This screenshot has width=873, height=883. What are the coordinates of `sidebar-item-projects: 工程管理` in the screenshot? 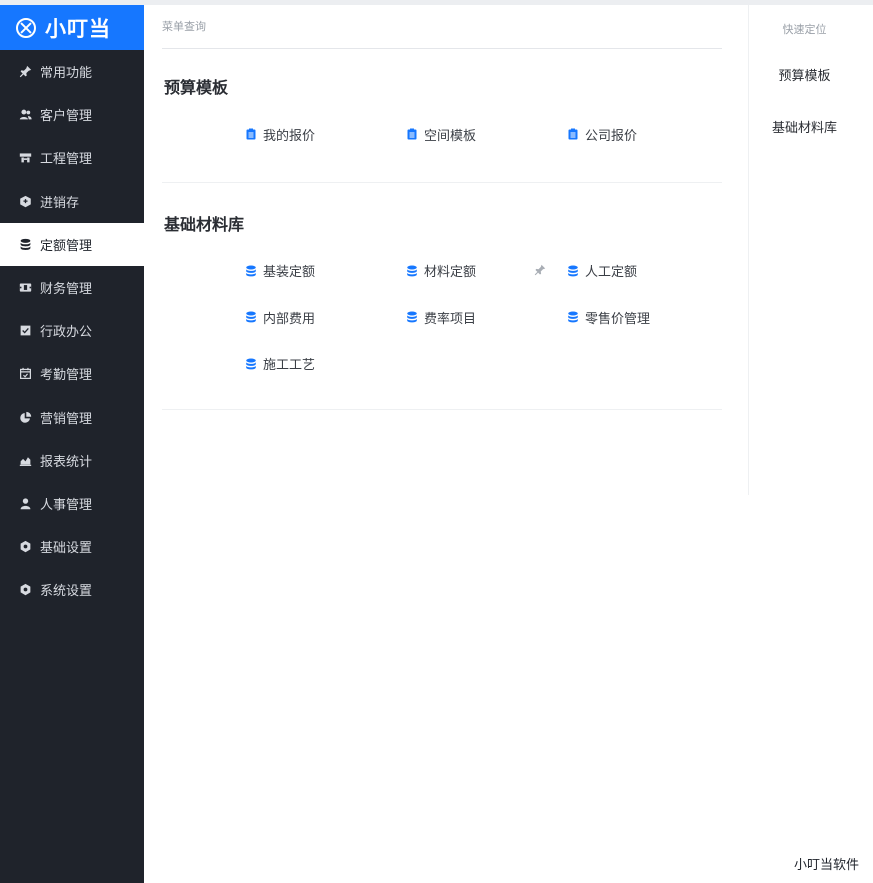 It's located at (72, 157).